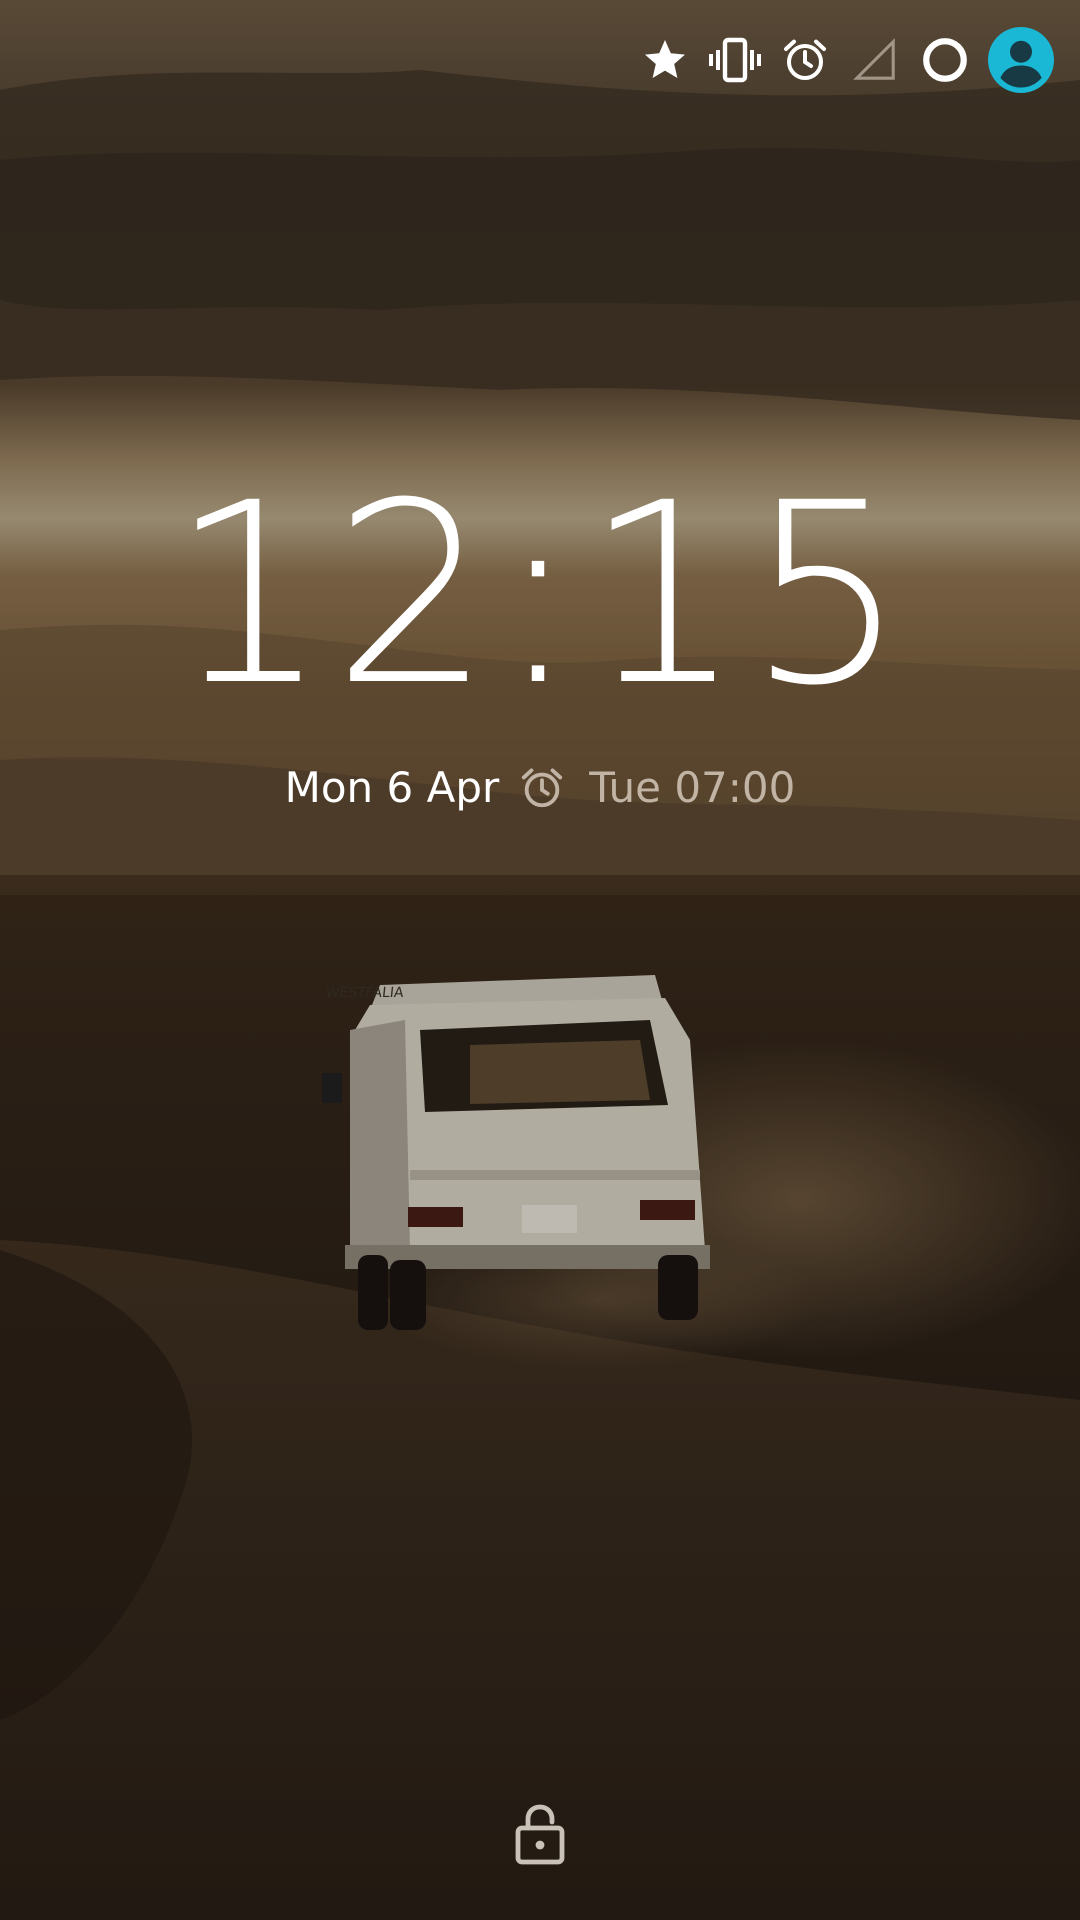 The width and height of the screenshot is (1080, 1920). What do you see at coordinates (1021, 60) in the screenshot?
I see `user-avatar-icon` at bounding box center [1021, 60].